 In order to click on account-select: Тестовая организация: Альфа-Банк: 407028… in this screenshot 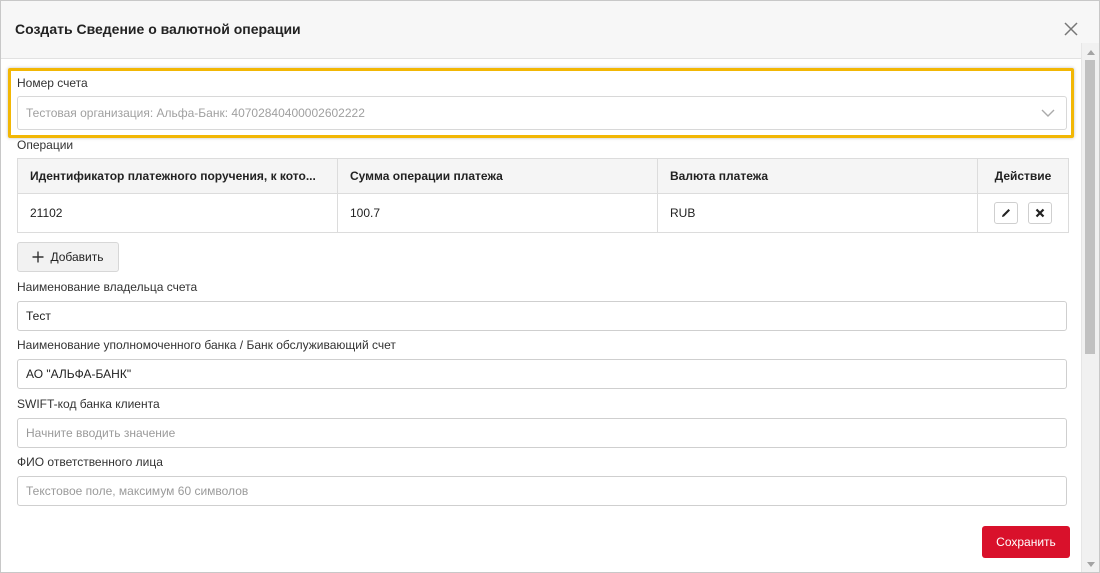, I will do `click(542, 113)`.